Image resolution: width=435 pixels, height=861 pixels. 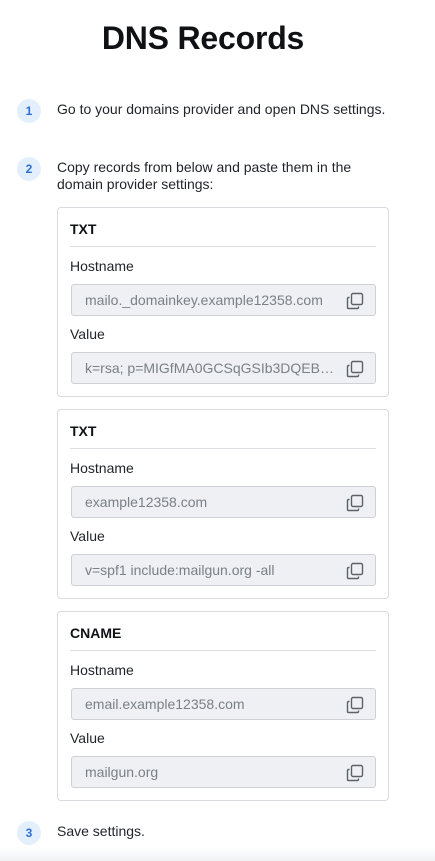 I want to click on value-field: mailgun.org, so click(x=223, y=772).